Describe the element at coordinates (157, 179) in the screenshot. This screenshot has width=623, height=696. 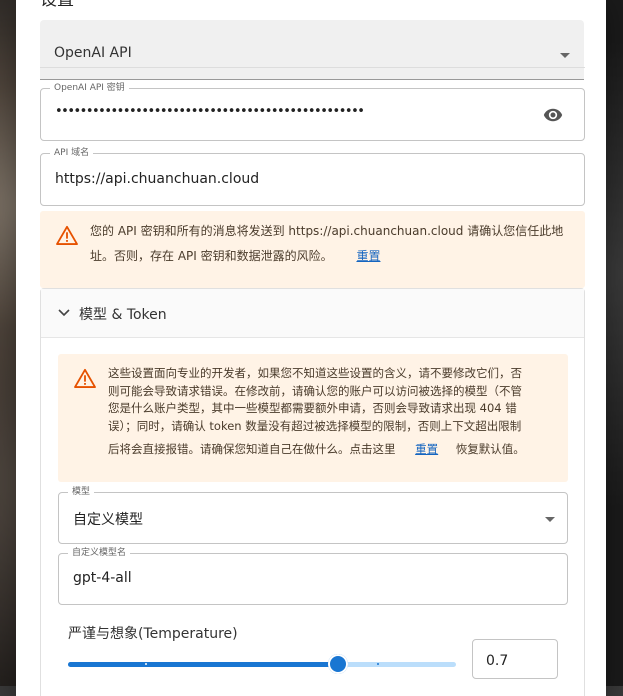
I see `api-domain-input: https://api.chuanchuan.cloud` at that location.